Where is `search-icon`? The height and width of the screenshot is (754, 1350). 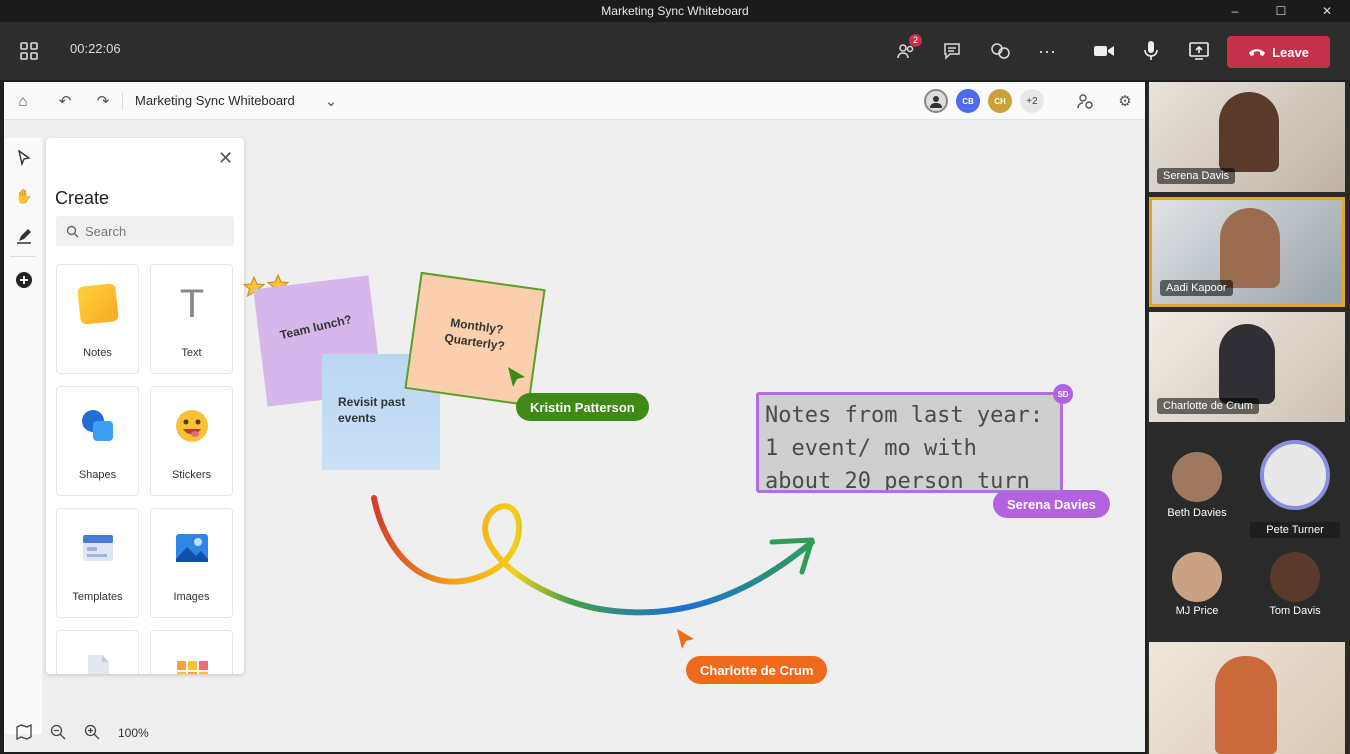
search-icon is located at coordinates (72, 231).